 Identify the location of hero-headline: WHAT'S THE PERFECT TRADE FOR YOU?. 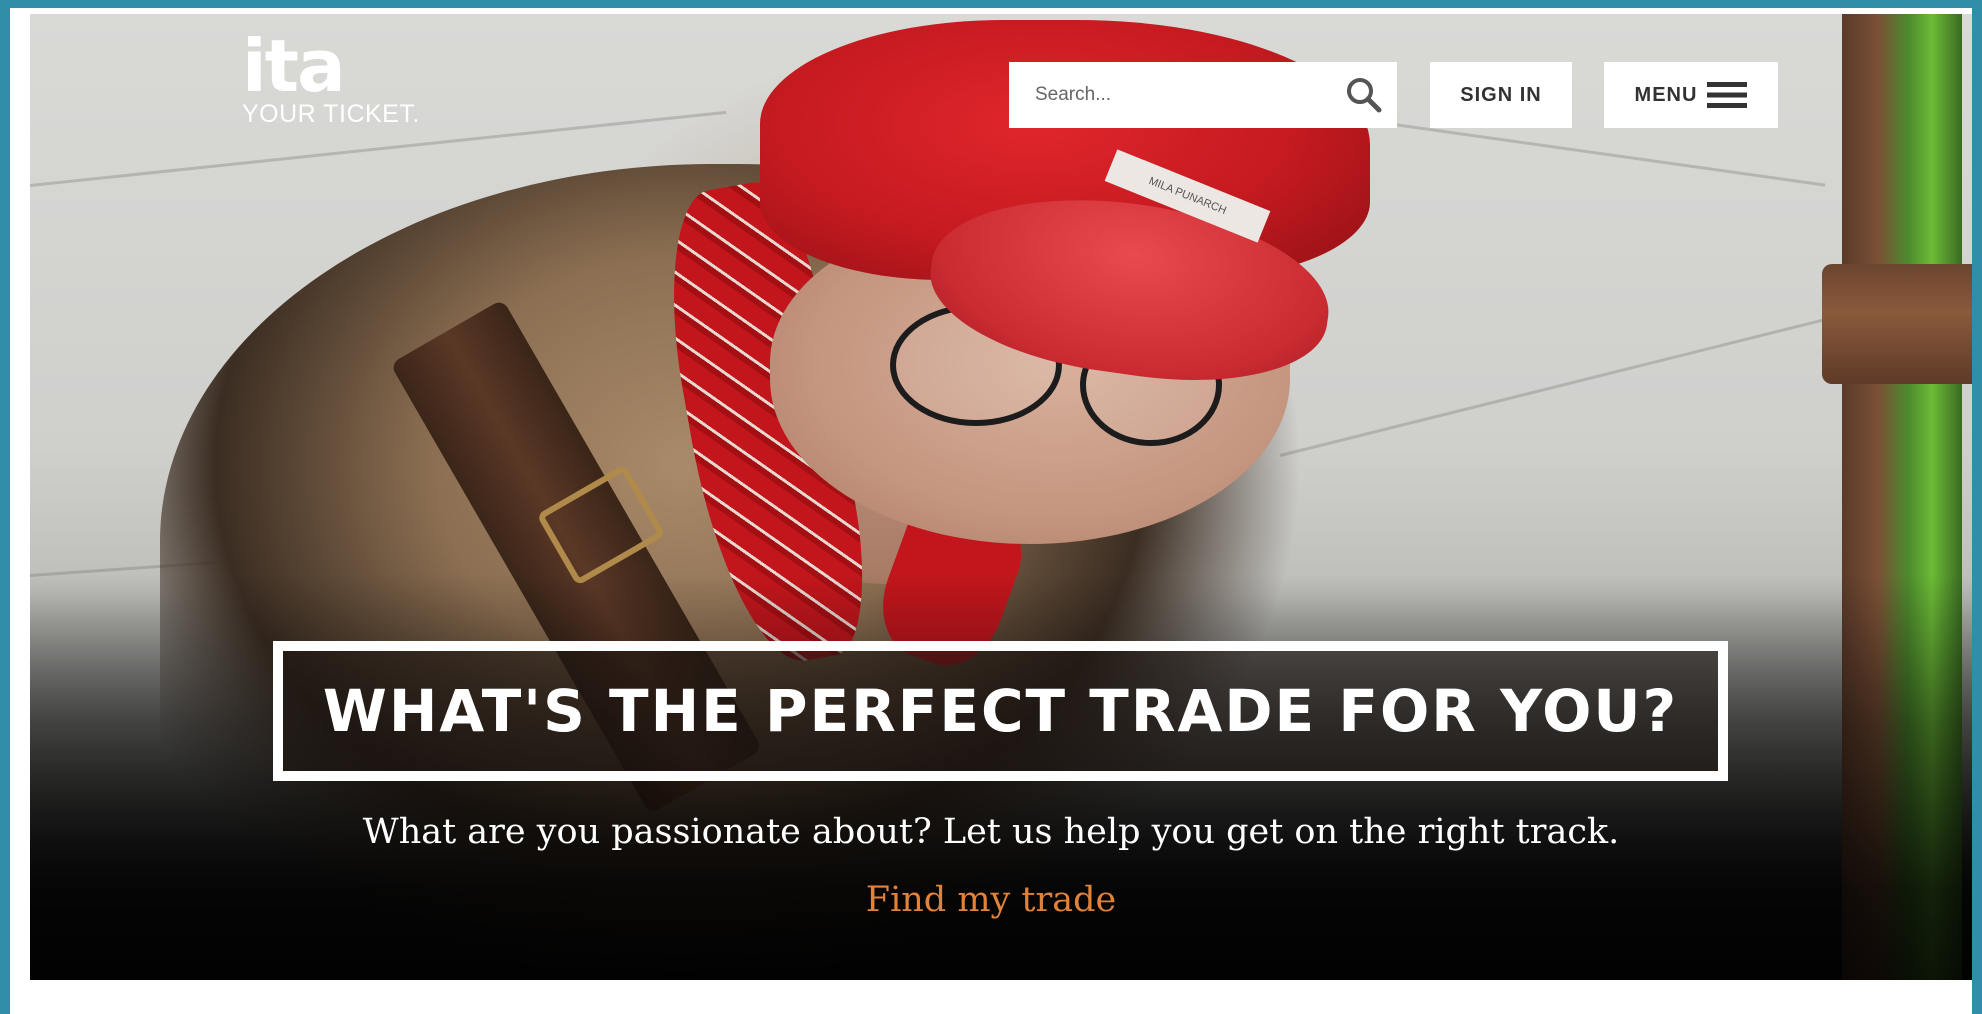
(1000, 711).